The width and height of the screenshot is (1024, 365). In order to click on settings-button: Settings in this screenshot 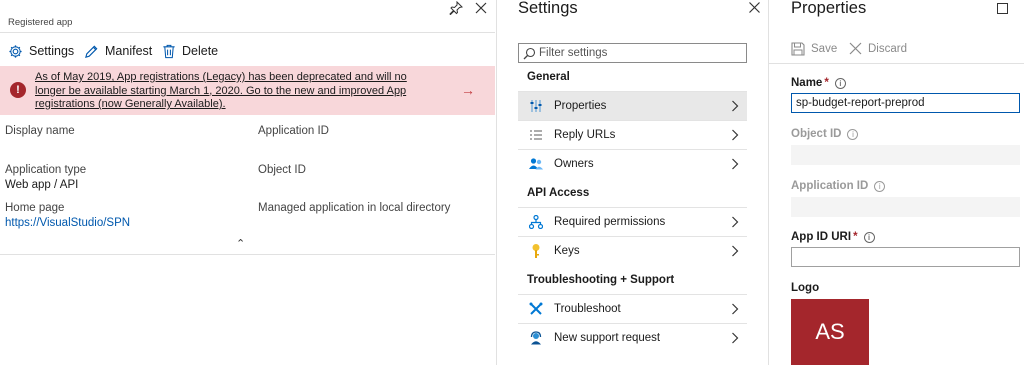, I will do `click(41, 51)`.